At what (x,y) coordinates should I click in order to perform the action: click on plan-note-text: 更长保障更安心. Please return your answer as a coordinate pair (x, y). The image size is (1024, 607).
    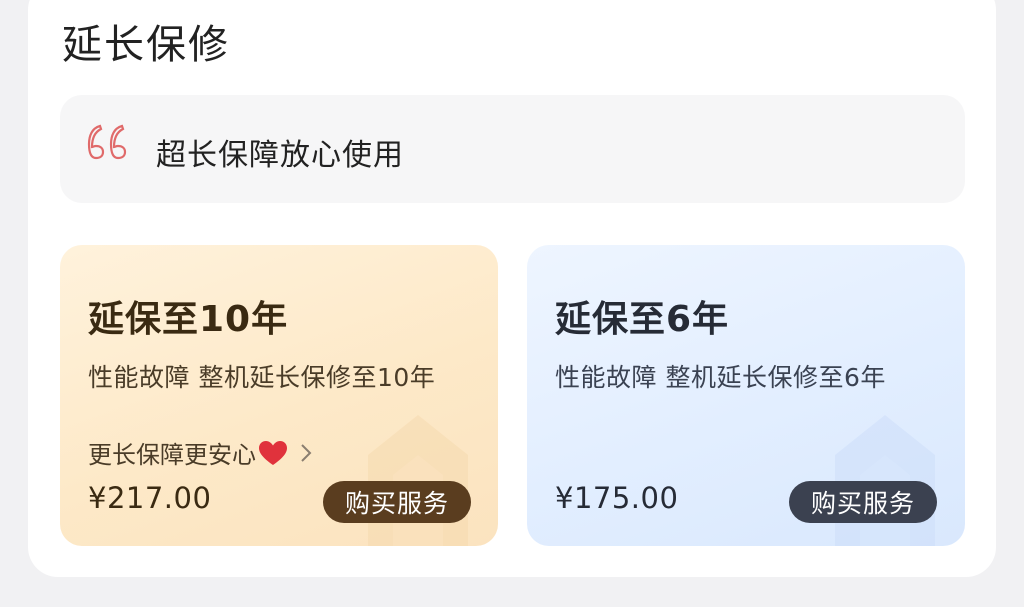
    Looking at the image, I should click on (172, 455).